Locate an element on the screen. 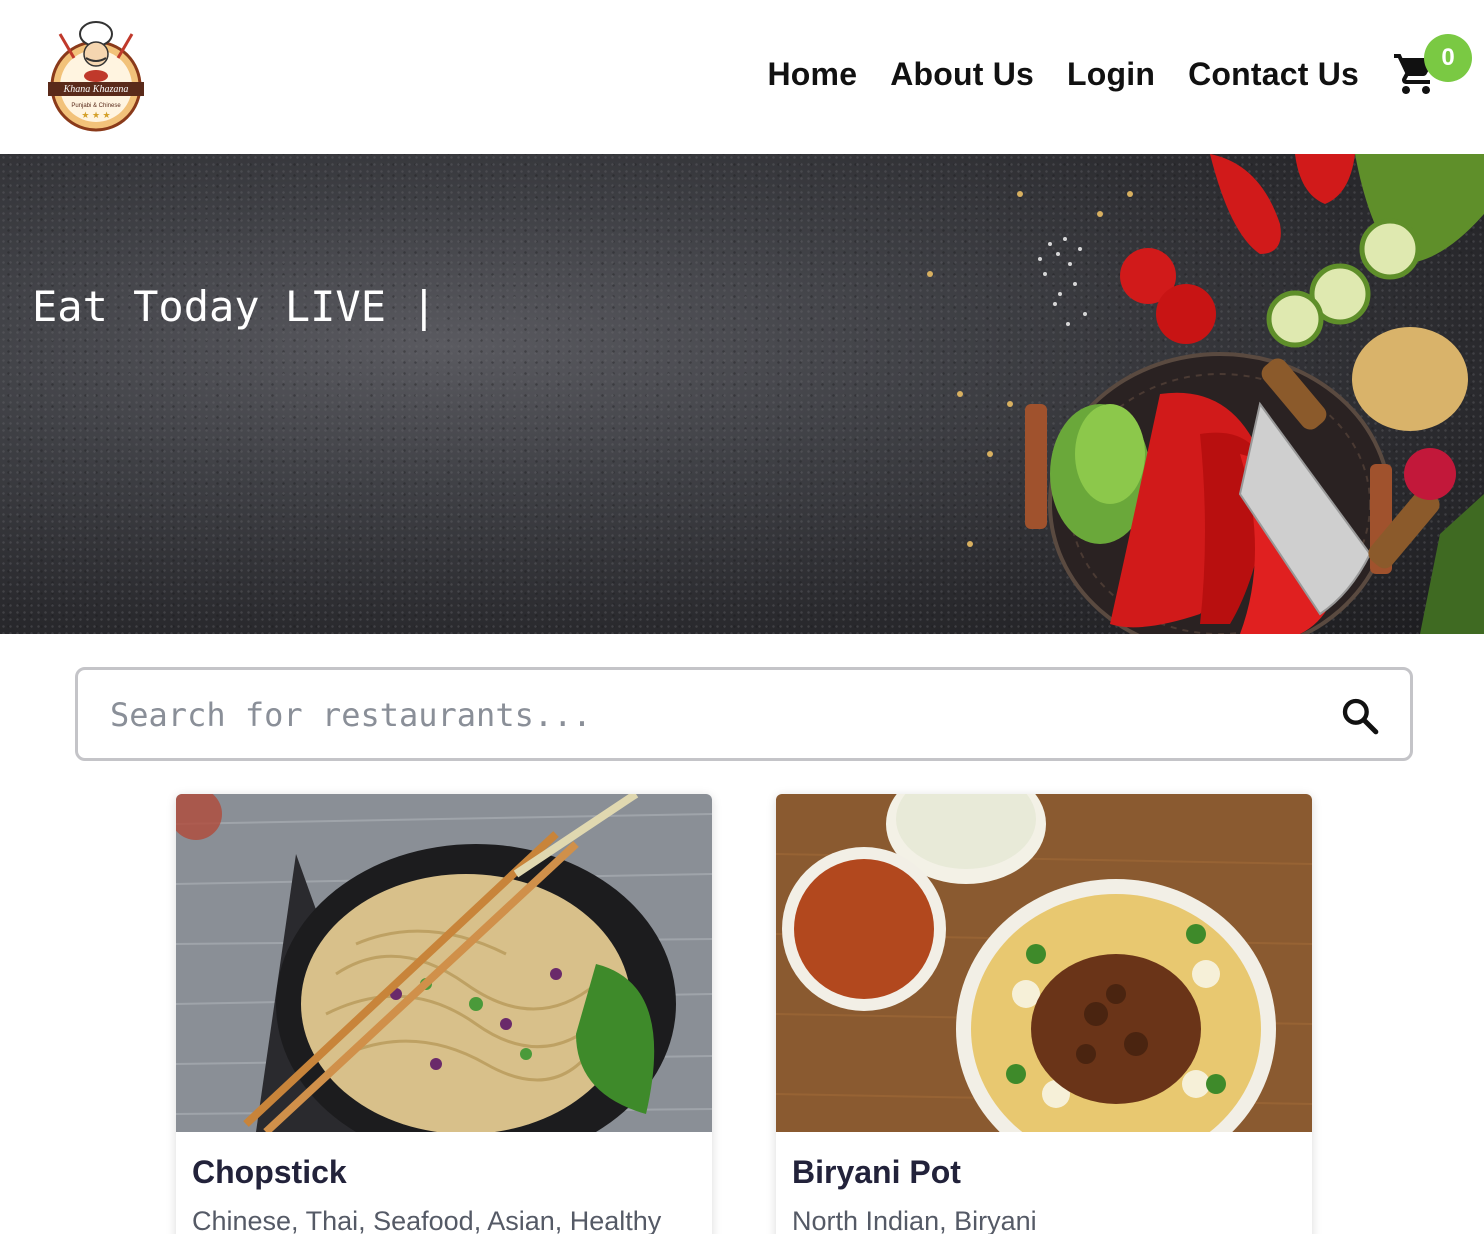  restaurant-image-biryani is located at coordinates (1044, 963).